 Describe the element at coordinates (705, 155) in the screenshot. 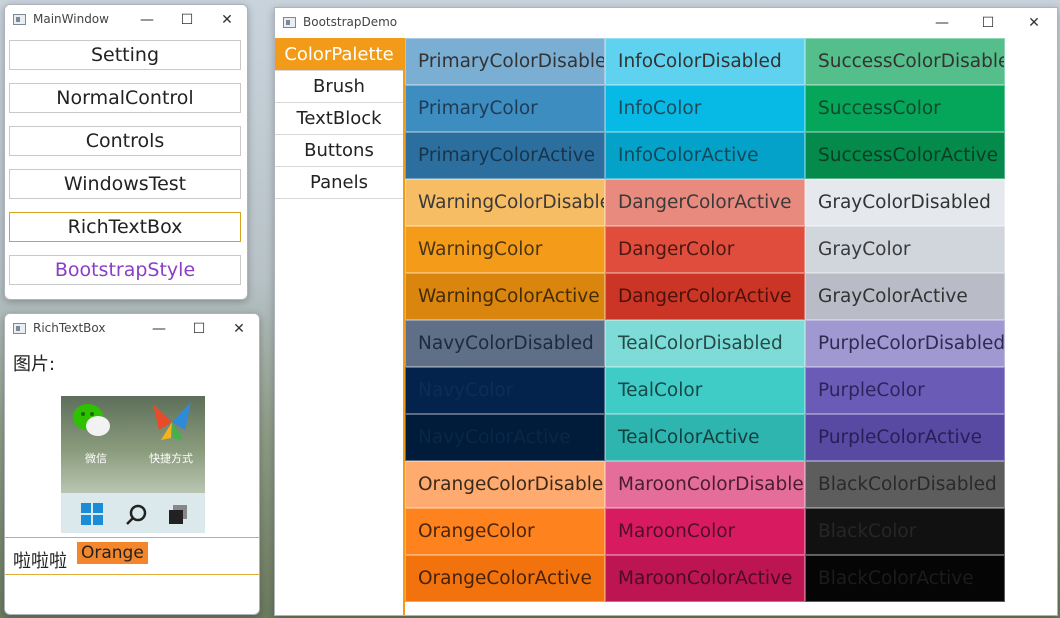

I see `color-swatch: InfoColorActive` at that location.